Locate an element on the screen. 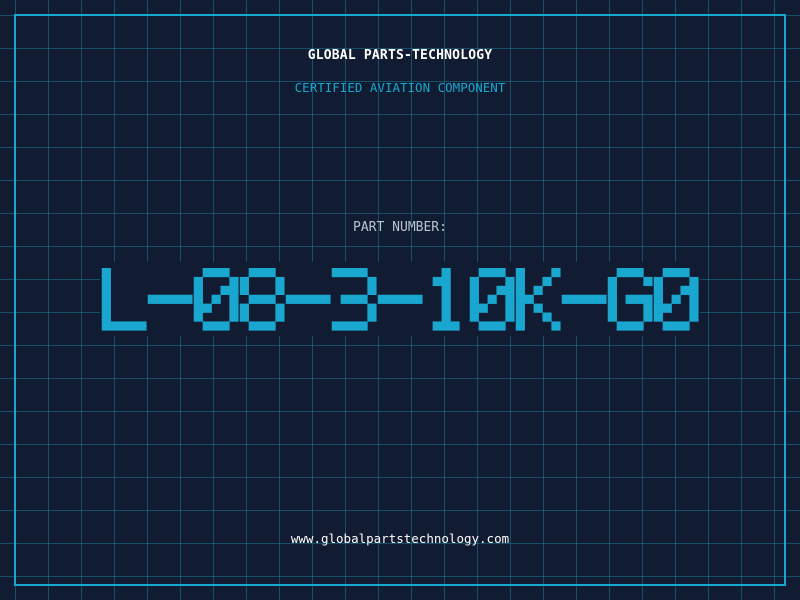  part-number-glyphs is located at coordinates (400, 299).